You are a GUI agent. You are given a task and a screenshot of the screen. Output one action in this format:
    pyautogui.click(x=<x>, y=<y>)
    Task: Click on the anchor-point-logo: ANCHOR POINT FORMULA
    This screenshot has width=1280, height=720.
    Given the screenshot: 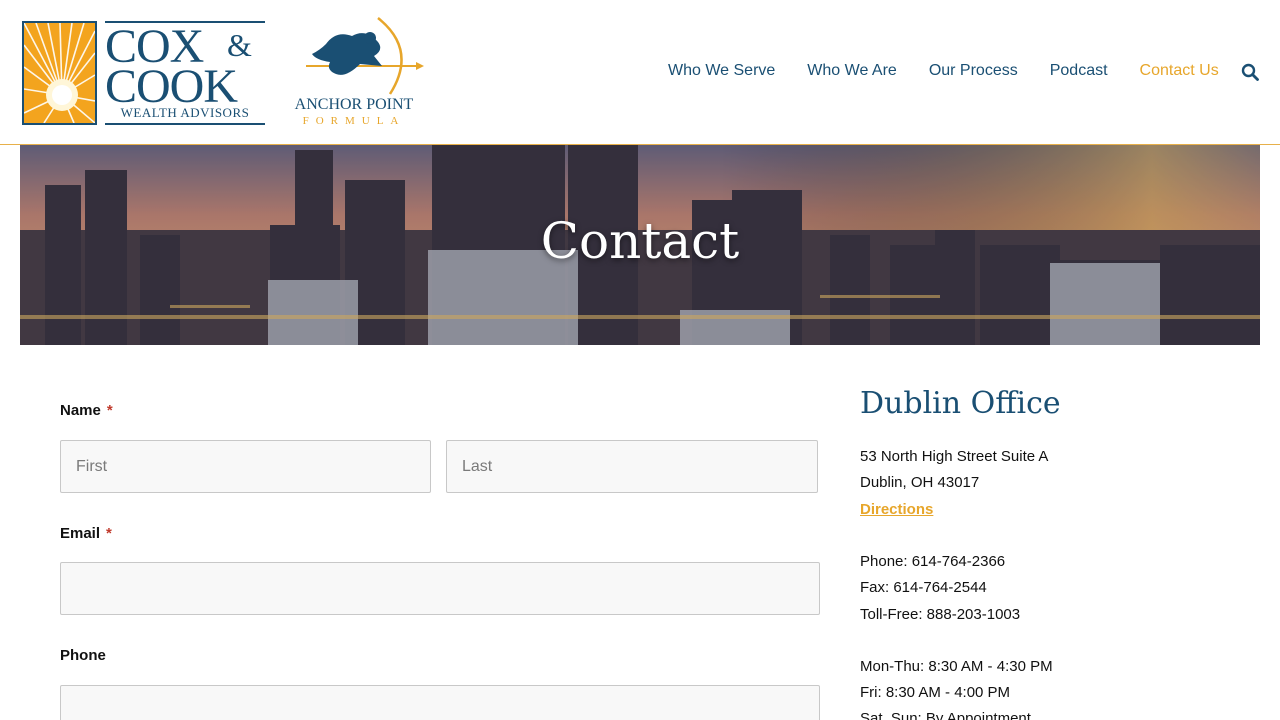 What is the action you would take?
    pyautogui.click(x=356, y=71)
    